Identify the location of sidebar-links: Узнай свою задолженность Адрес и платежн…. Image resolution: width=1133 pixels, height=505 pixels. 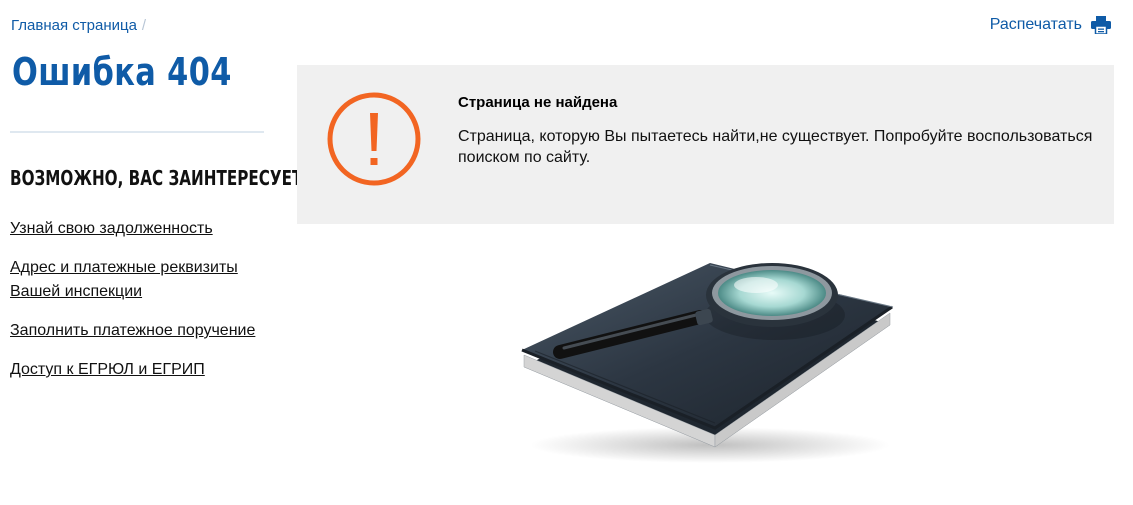
(145, 307).